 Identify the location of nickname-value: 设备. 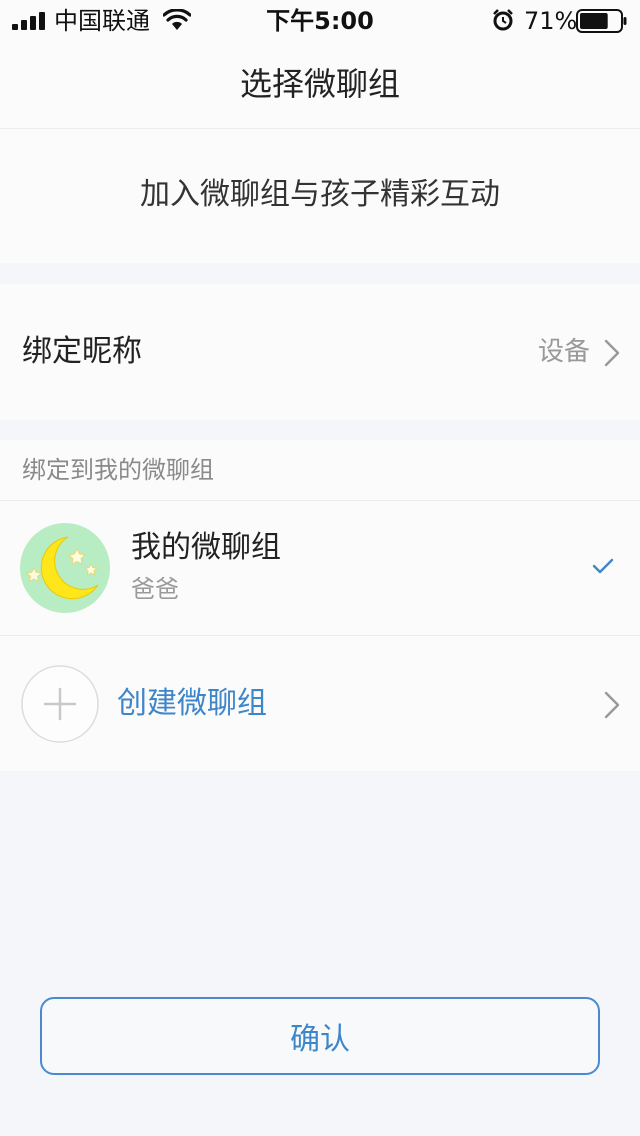
(563, 352).